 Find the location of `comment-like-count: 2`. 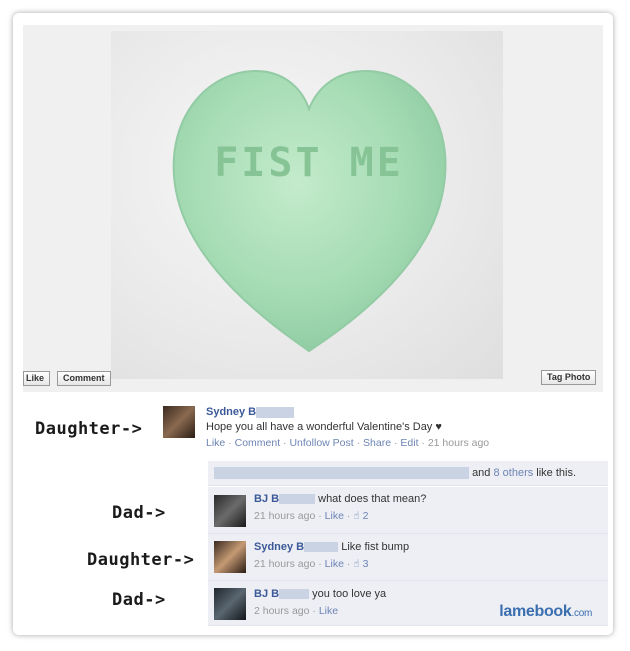

comment-like-count: 2 is located at coordinates (366, 516).